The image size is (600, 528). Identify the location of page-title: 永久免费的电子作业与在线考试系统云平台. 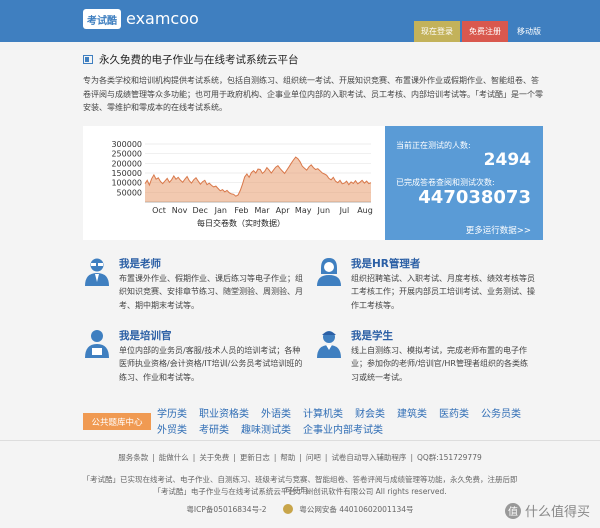
(191, 59).